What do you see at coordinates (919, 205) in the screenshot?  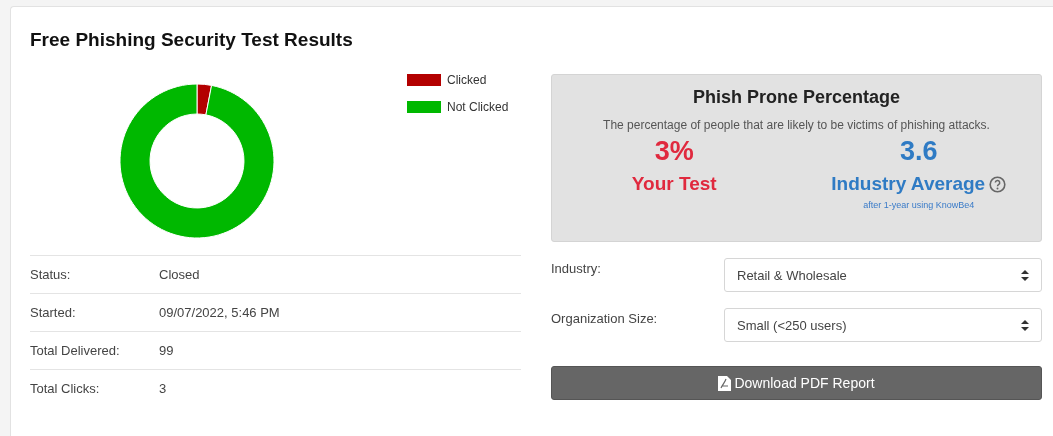 I see `stat-note: after 1-year using KnowBe4` at bounding box center [919, 205].